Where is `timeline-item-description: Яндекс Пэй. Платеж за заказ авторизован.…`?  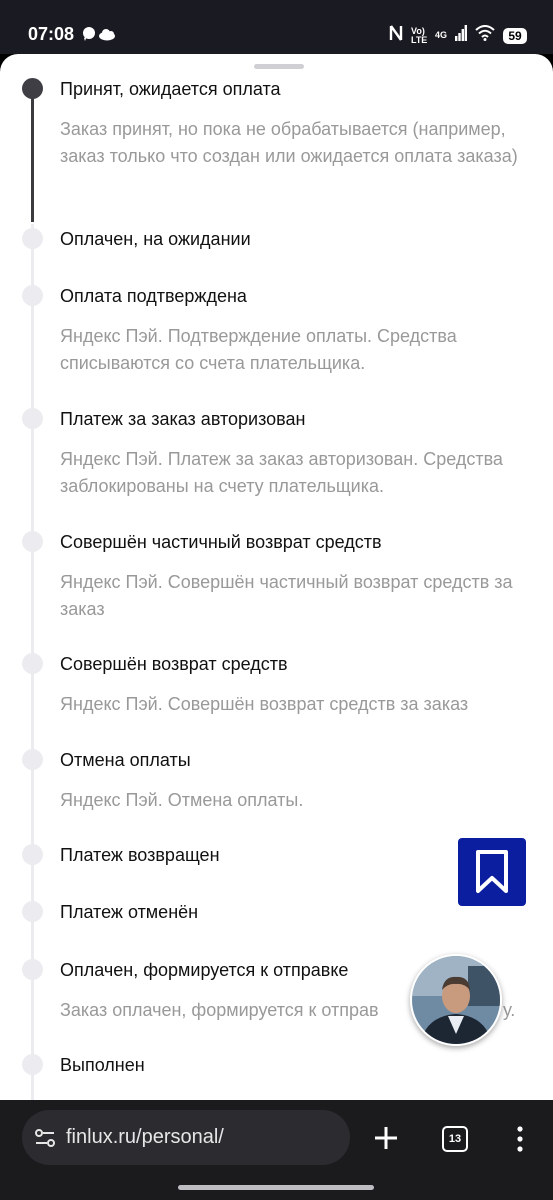
timeline-item-description: Яндекс Пэй. Платеж за заказ авторизован.… is located at coordinates (281, 472).